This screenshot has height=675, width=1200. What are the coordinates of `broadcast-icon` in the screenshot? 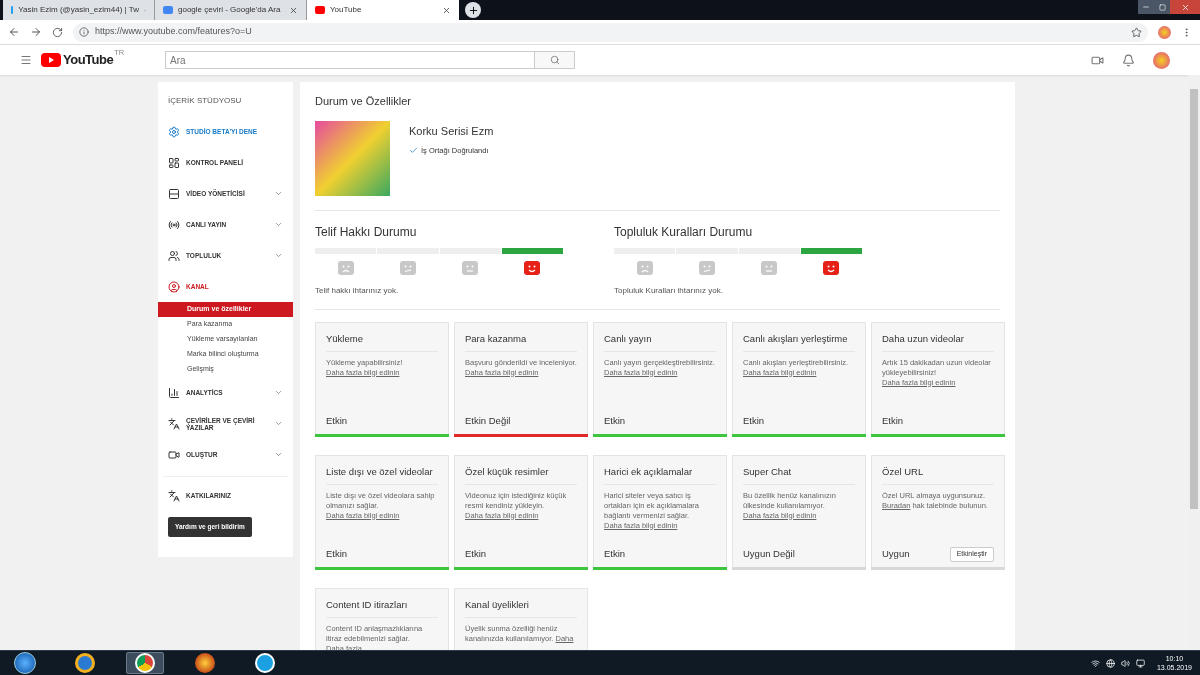 It's located at (174, 224).